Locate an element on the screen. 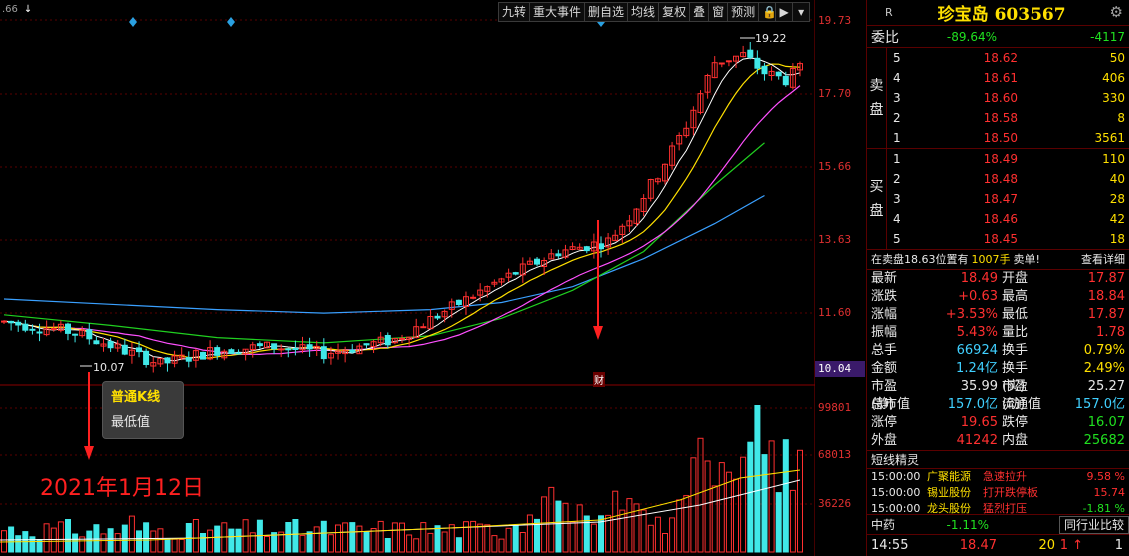 The height and width of the screenshot is (556, 1129). stat-label: 外盘 is located at coordinates (884, 440).